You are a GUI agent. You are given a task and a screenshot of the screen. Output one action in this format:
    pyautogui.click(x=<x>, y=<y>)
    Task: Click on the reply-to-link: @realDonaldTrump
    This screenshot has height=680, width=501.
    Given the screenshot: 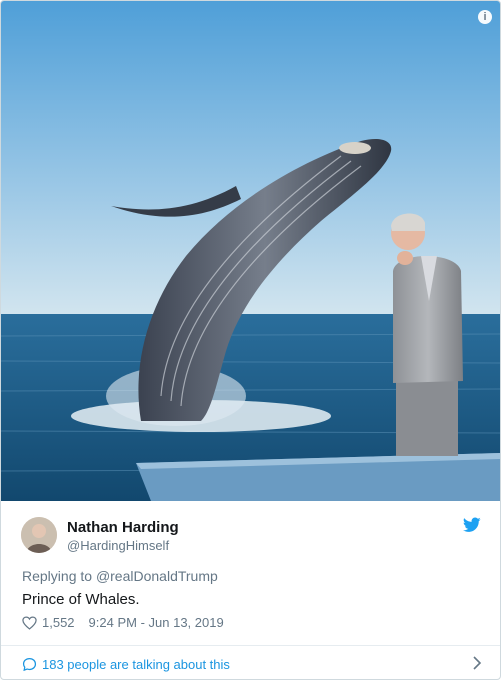 What is the action you would take?
    pyautogui.click(x=157, y=576)
    